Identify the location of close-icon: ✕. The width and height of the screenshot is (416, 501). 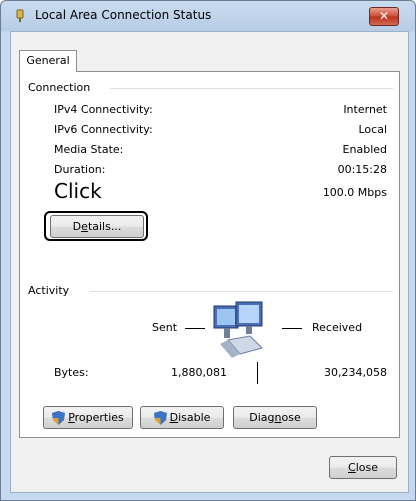
(384, 16).